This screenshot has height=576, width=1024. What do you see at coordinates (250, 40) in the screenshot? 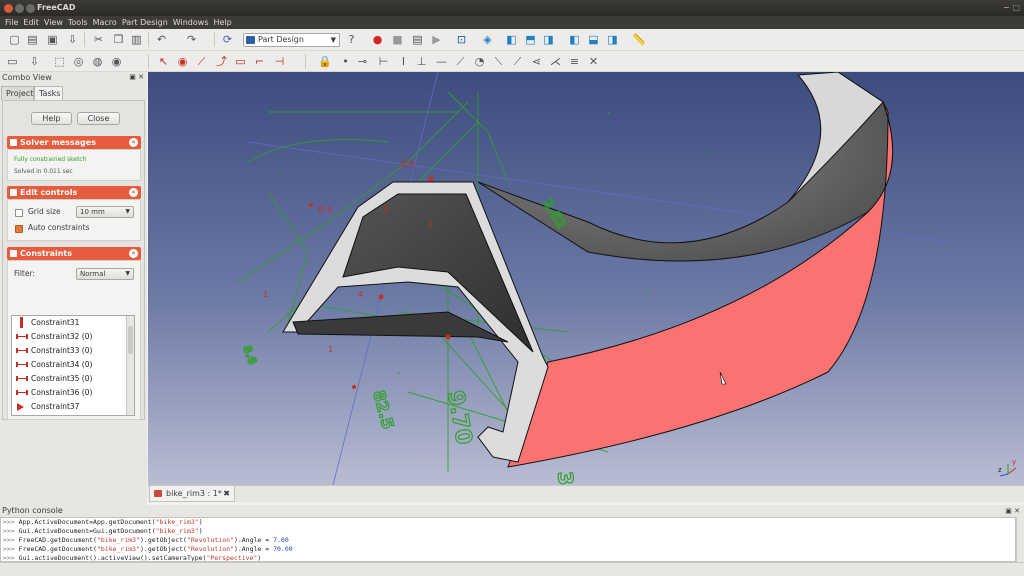
I see `part-design-icon` at bounding box center [250, 40].